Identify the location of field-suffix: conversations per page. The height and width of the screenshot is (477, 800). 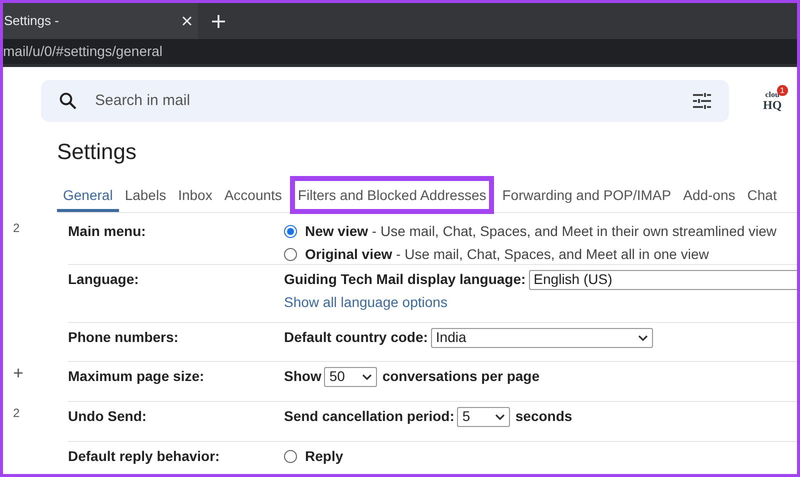
(461, 376).